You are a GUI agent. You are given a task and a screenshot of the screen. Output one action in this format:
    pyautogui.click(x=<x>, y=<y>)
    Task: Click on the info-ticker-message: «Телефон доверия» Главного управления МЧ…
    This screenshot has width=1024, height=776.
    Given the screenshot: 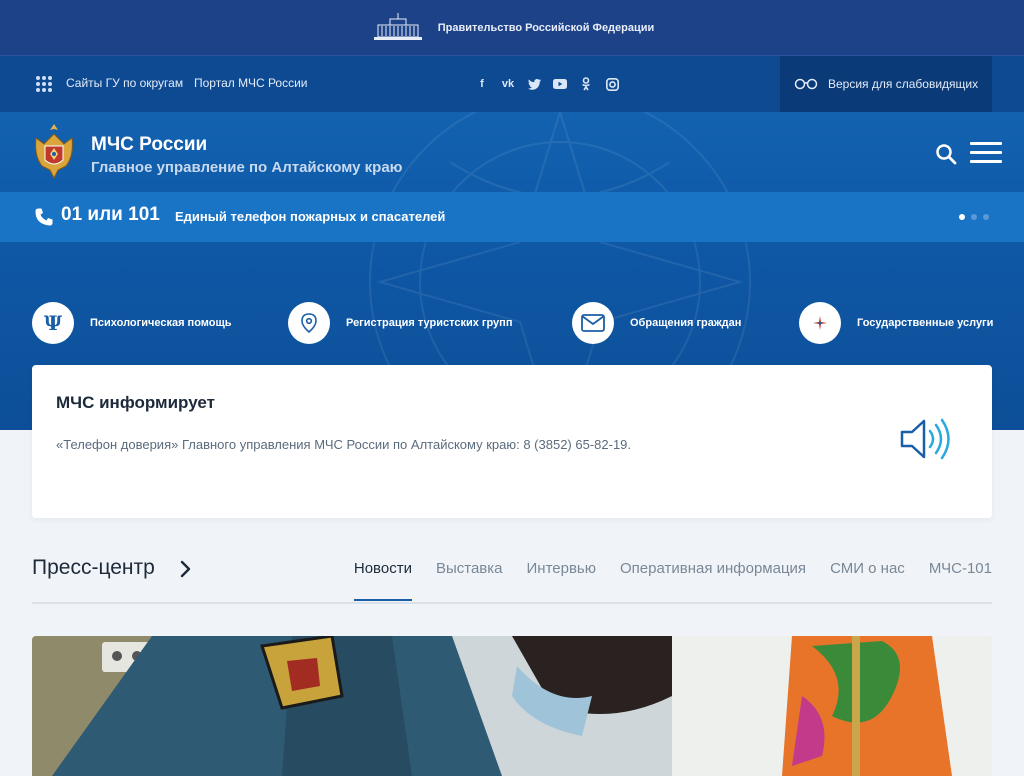 What is the action you would take?
    pyautogui.click(x=343, y=444)
    